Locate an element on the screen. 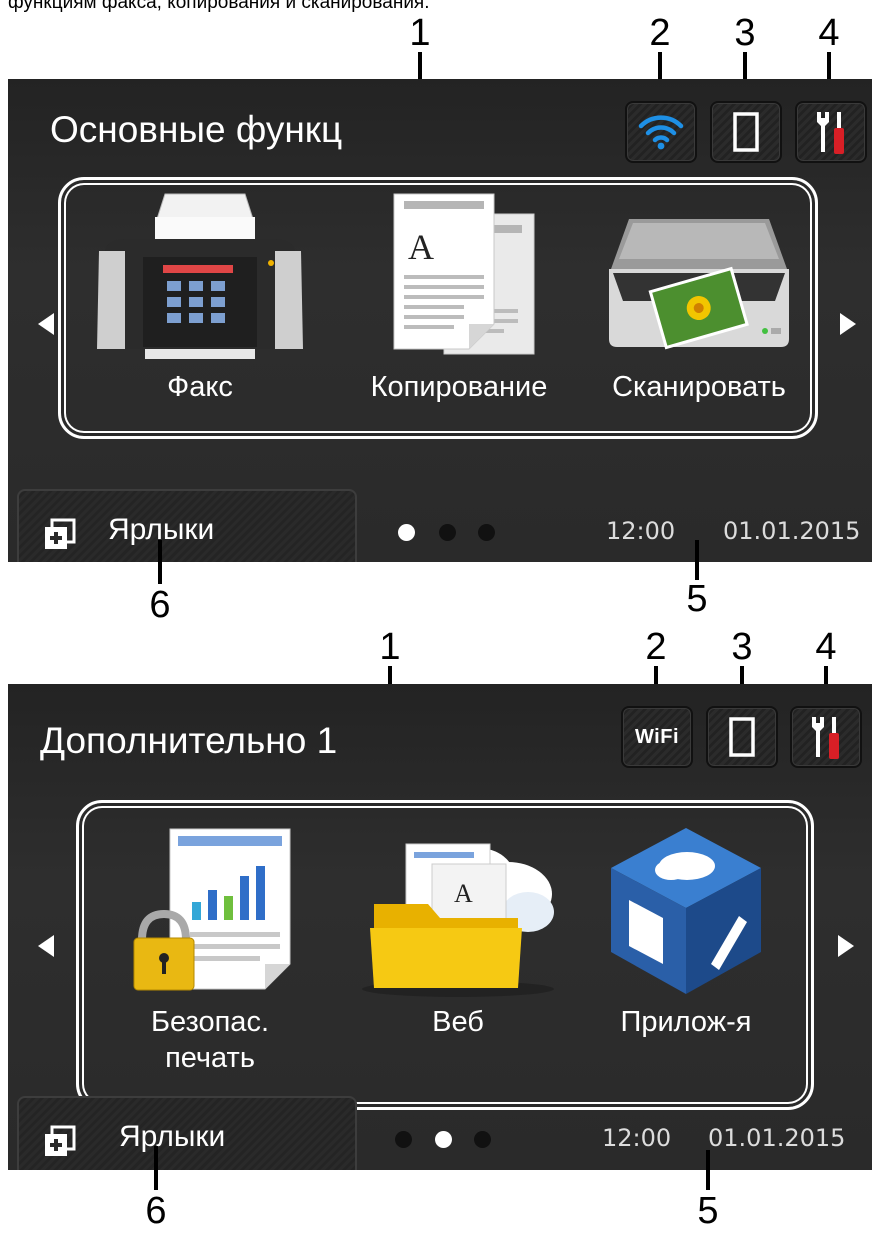 Image resolution: width=872 pixels, height=1239 pixels. apps-cube-icon is located at coordinates (686, 911).